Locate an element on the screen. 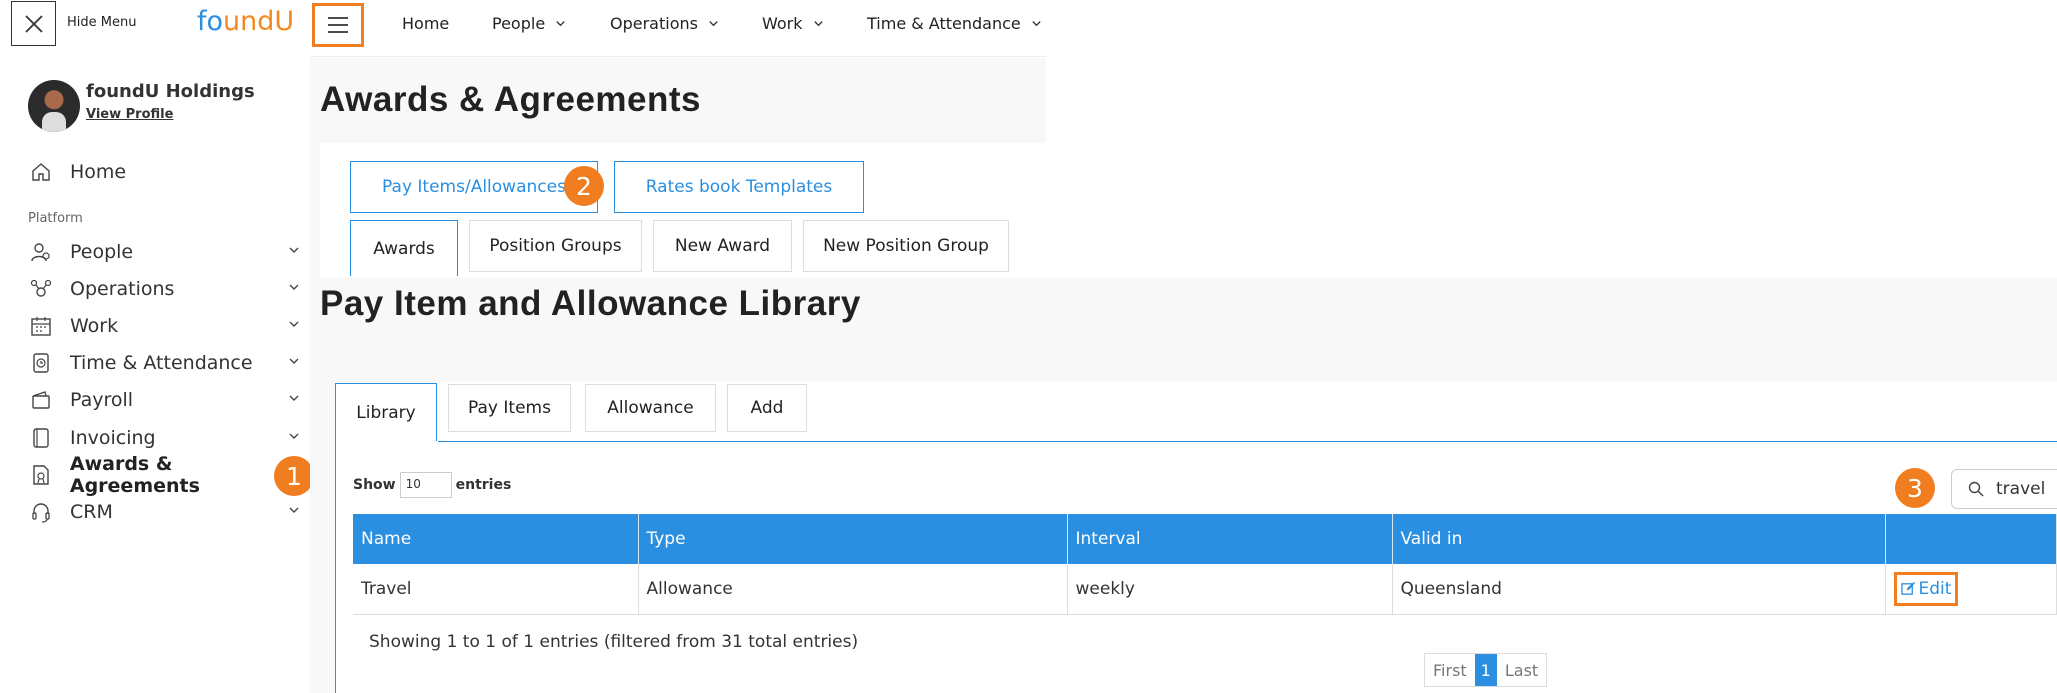  table-row: Travel Allowance weekly Queensland Edit is located at coordinates (1205, 589).